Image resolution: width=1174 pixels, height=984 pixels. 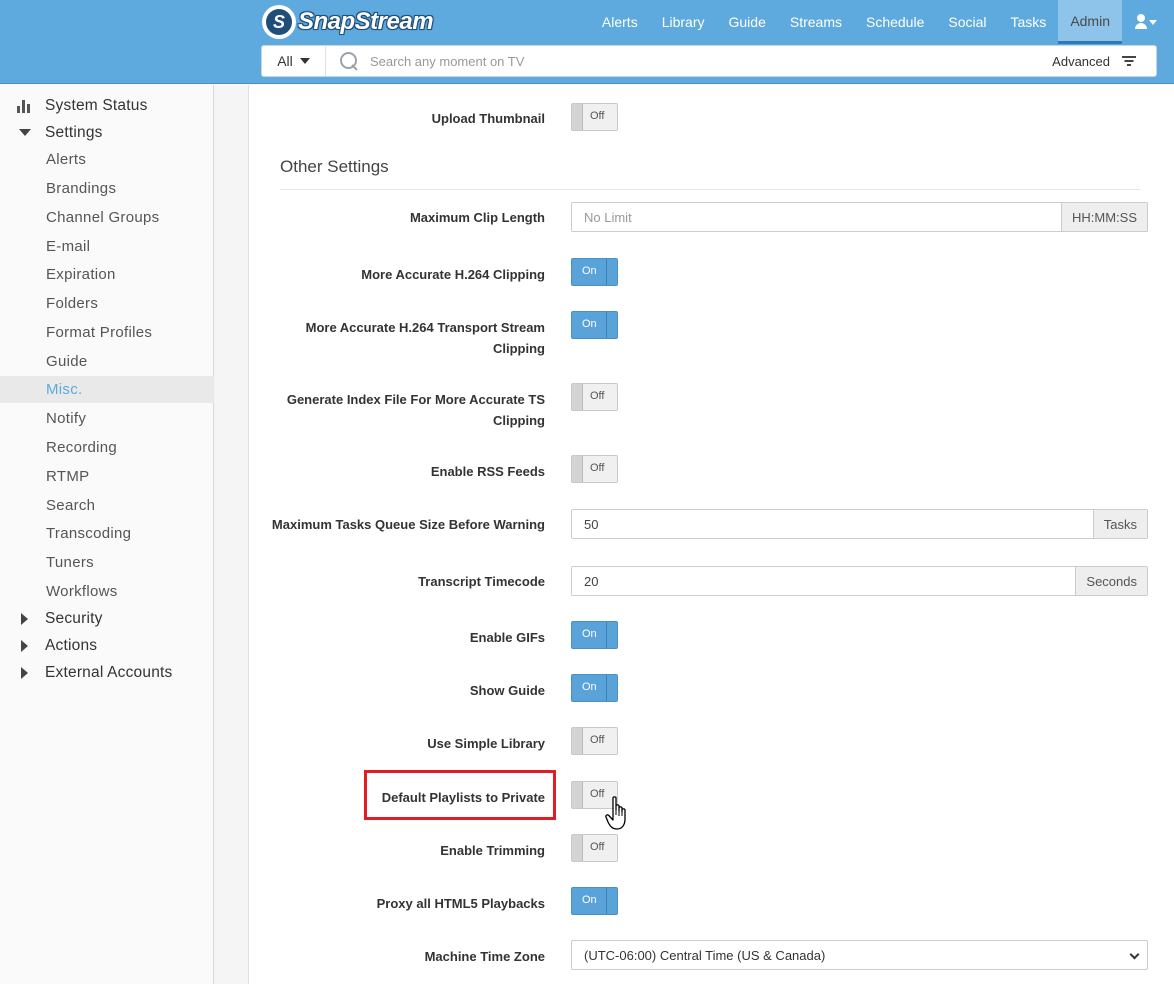 I want to click on advanced-search-button: Advanced, so click(x=1104, y=61).